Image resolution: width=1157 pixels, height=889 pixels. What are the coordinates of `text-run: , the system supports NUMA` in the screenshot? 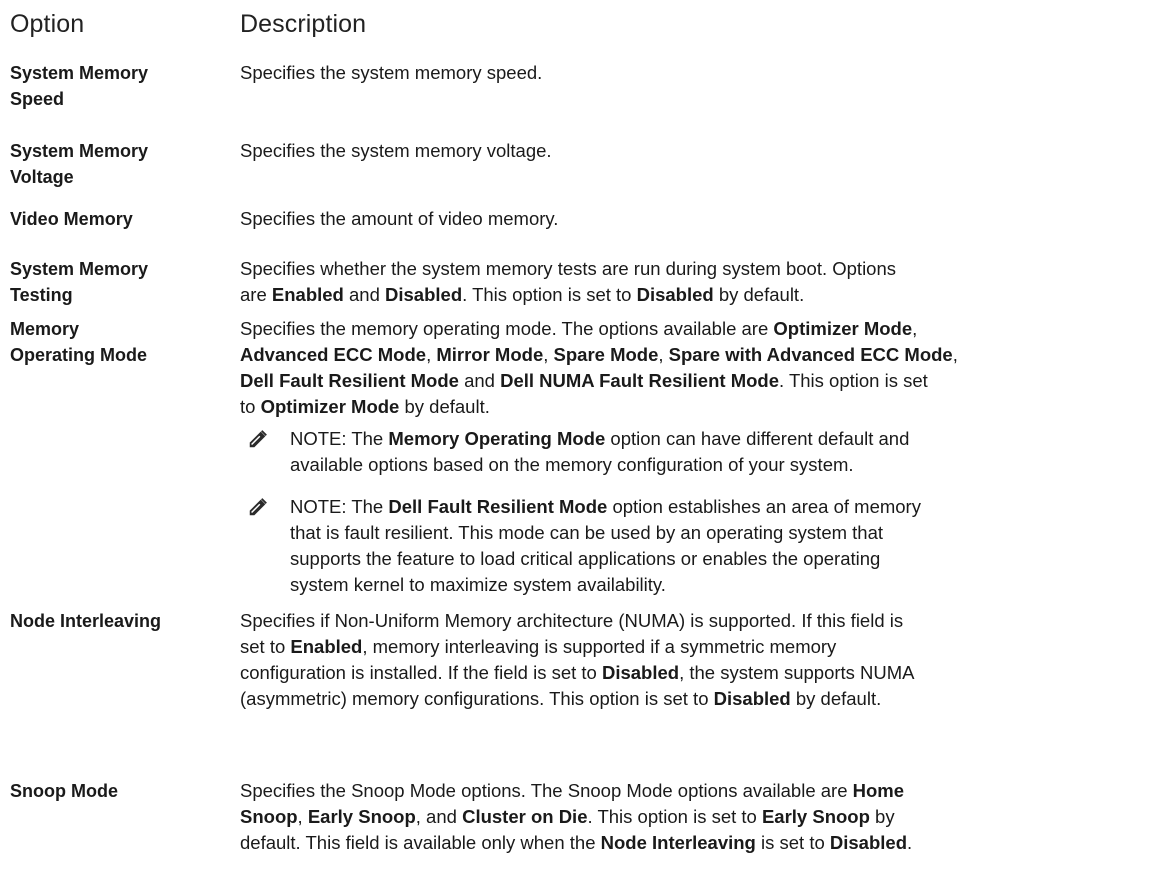 It's located at (797, 672).